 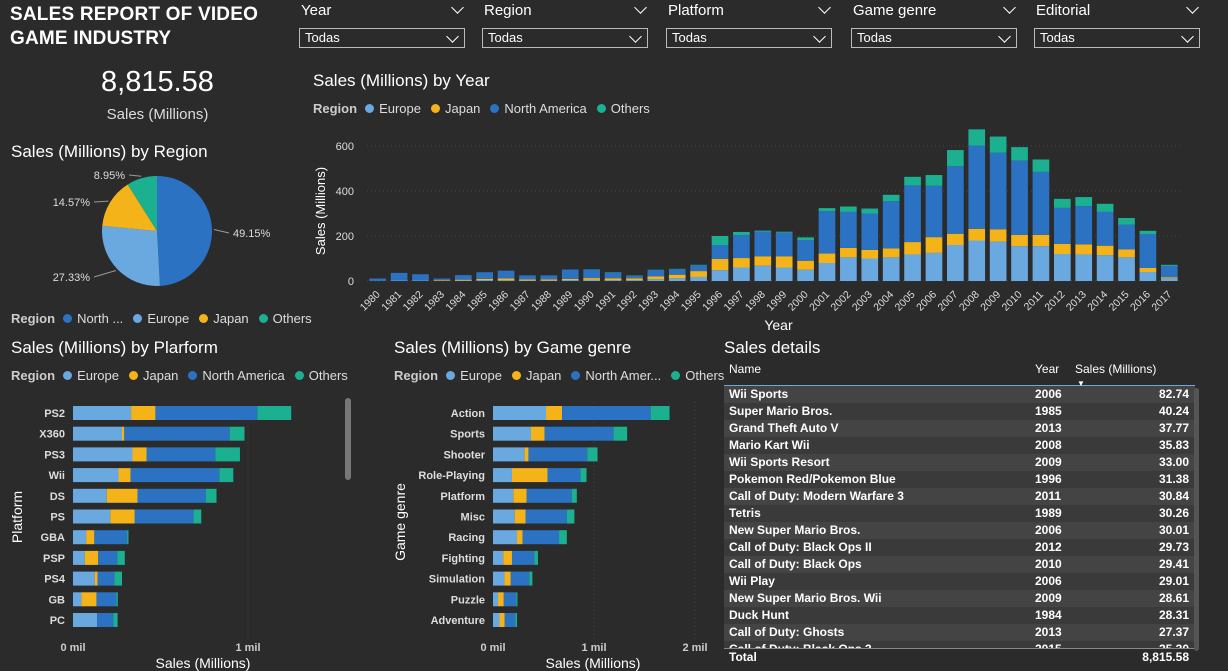 I want to click on bar-others-2005, so click(x=912, y=181).